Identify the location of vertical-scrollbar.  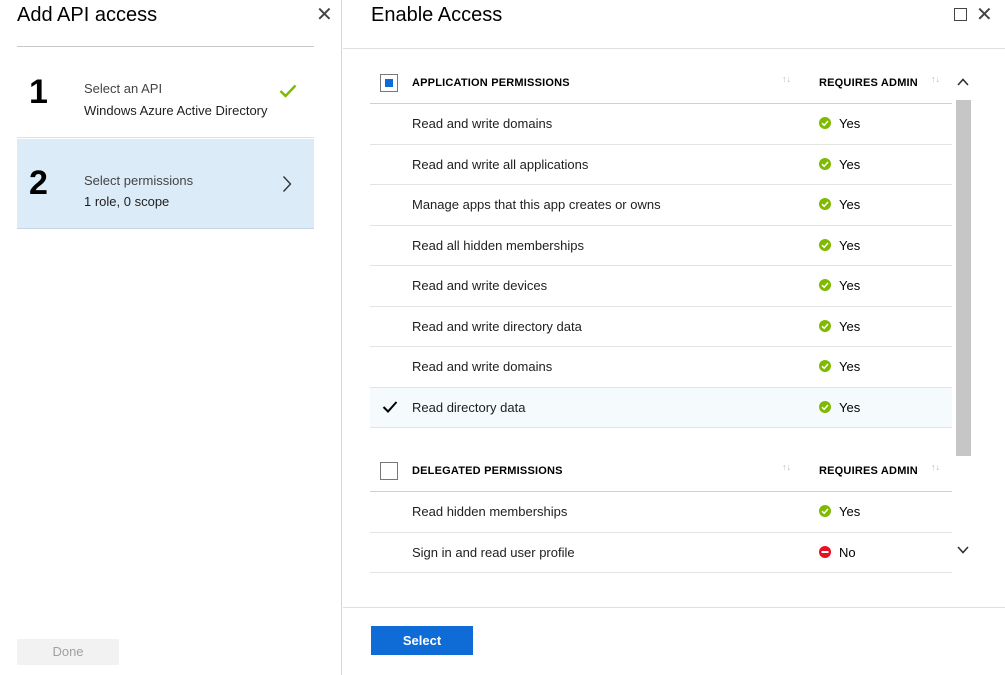
(963, 324).